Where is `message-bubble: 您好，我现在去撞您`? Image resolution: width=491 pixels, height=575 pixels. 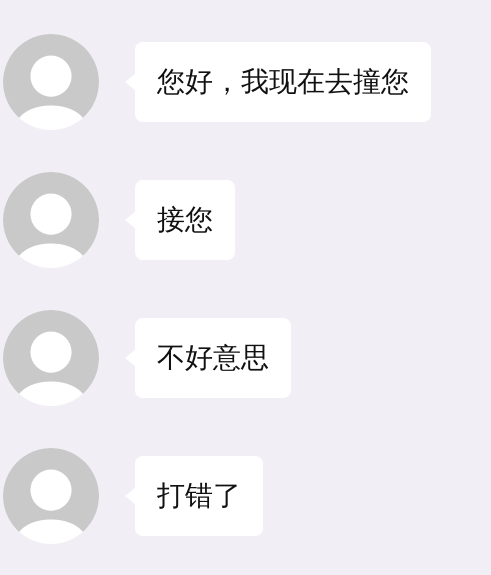 message-bubble: 您好，我现在去撞您 is located at coordinates (283, 82).